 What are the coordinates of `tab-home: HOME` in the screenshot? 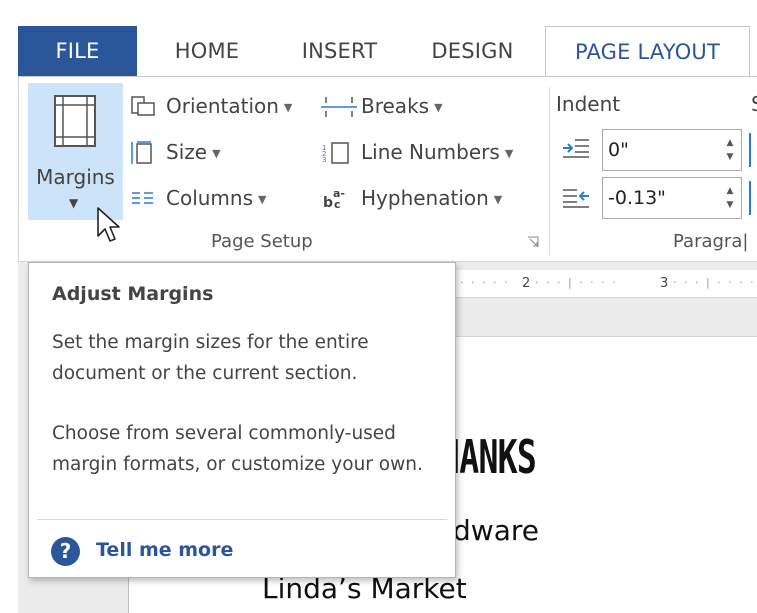 It's located at (207, 51).